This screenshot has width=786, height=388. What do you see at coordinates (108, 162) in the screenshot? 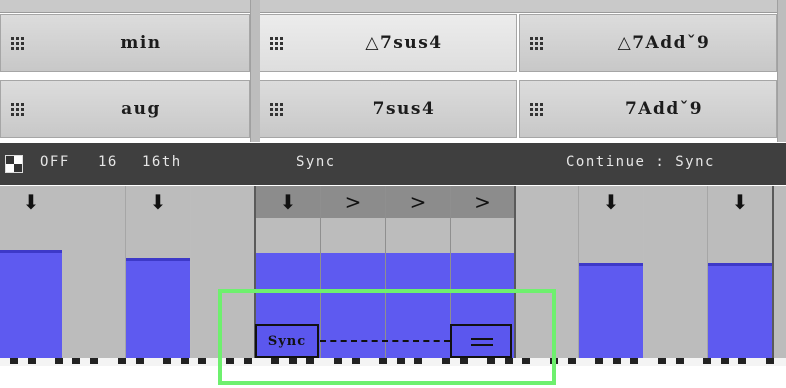
I see `step-count-value: 16` at bounding box center [108, 162].